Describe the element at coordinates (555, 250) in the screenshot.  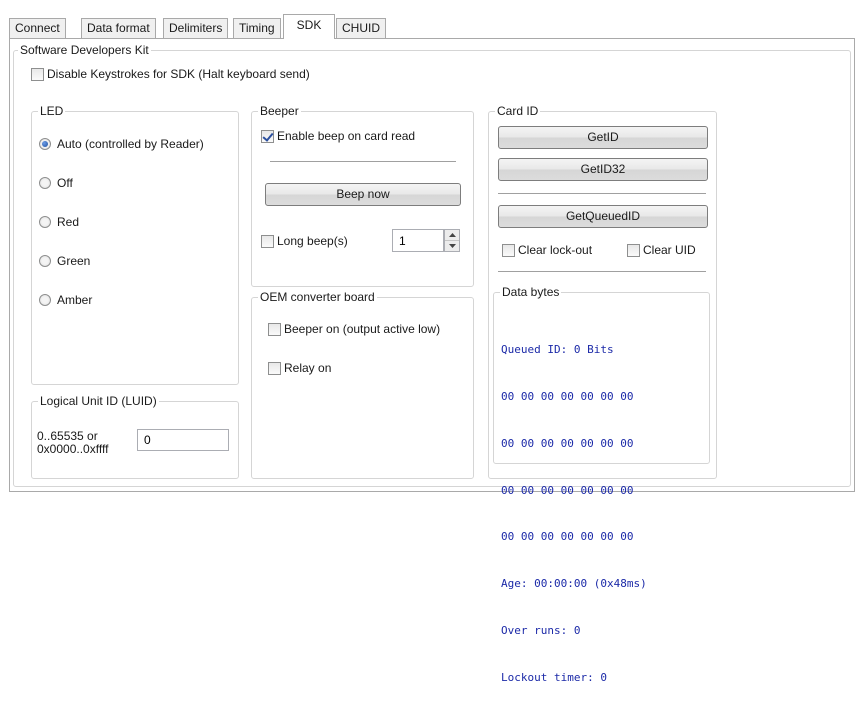
I see `clear-lockout-label: Clear lock-out` at that location.